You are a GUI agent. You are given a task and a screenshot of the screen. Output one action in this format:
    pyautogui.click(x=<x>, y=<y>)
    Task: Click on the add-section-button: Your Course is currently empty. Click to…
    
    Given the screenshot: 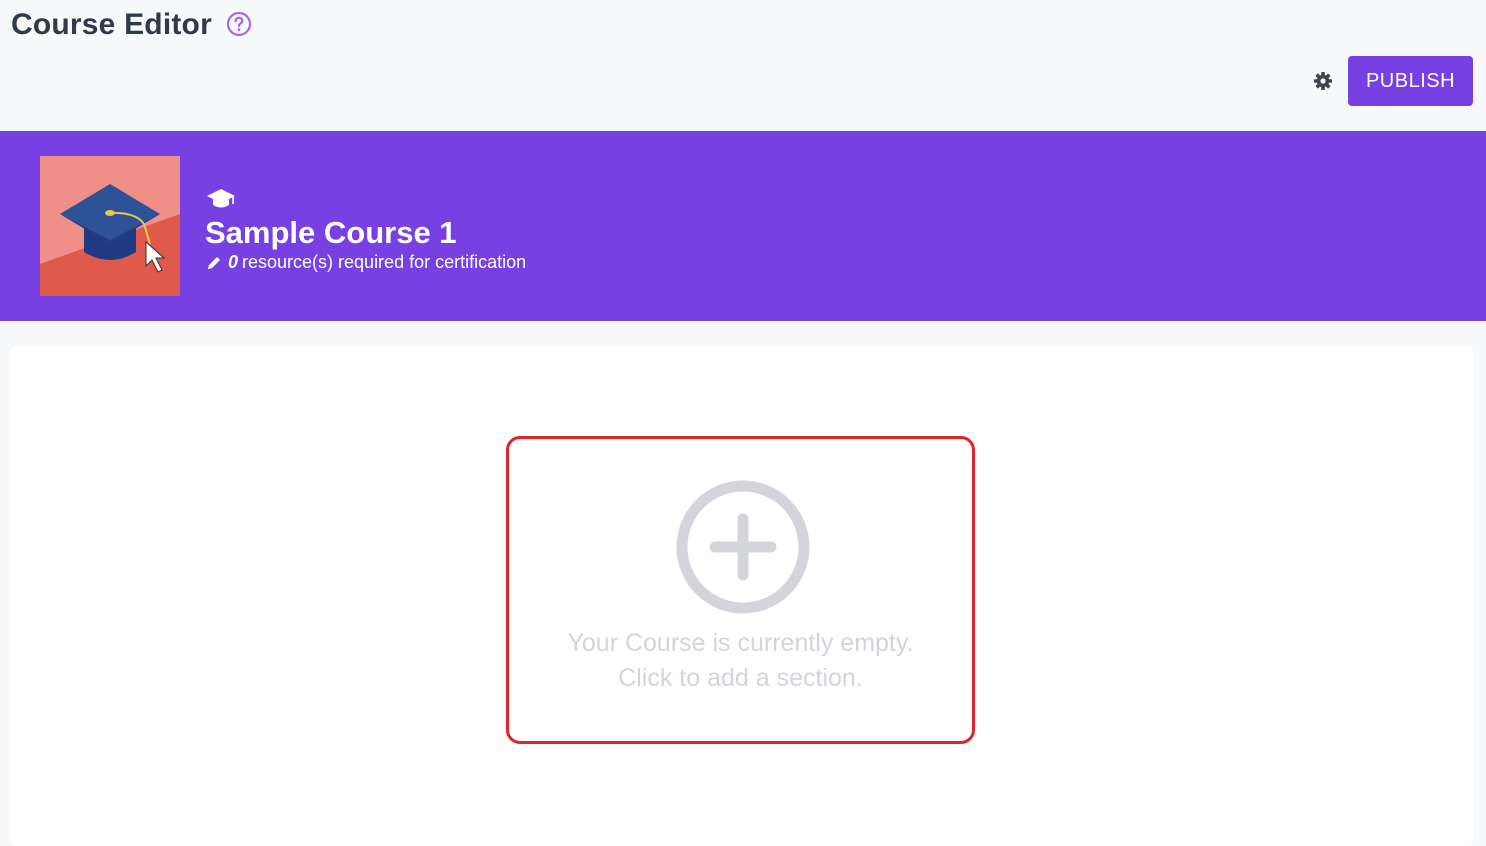 What is the action you would take?
    pyautogui.click(x=740, y=590)
    